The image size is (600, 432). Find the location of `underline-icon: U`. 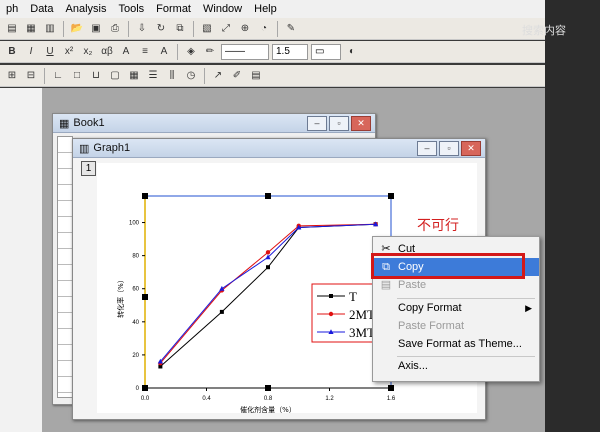

underline-icon: U is located at coordinates (50, 52).